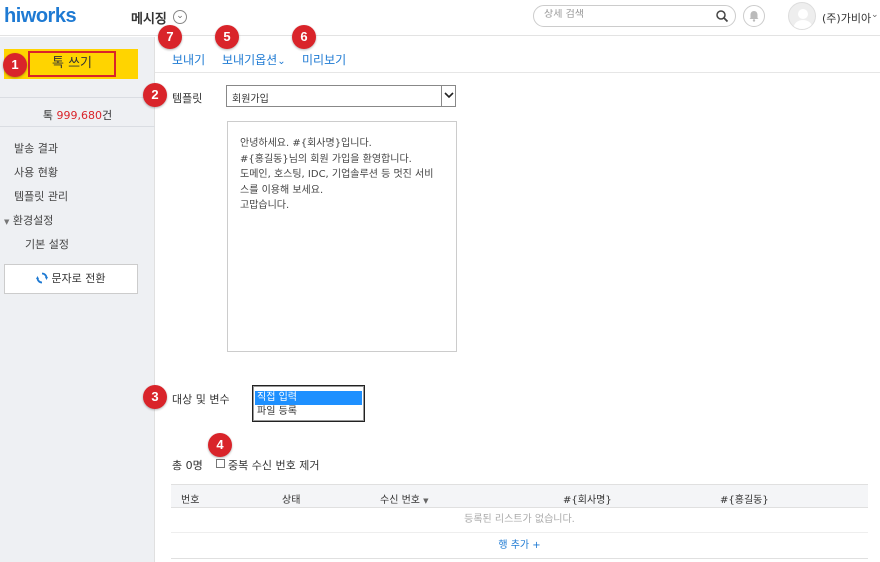 This screenshot has height=562, width=880. I want to click on template-preview-line: 고맙습니다., so click(265, 205).